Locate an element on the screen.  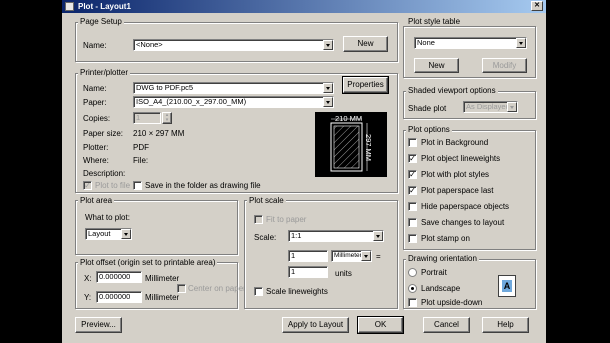
offset-y-label: Y: is located at coordinates (88, 297).